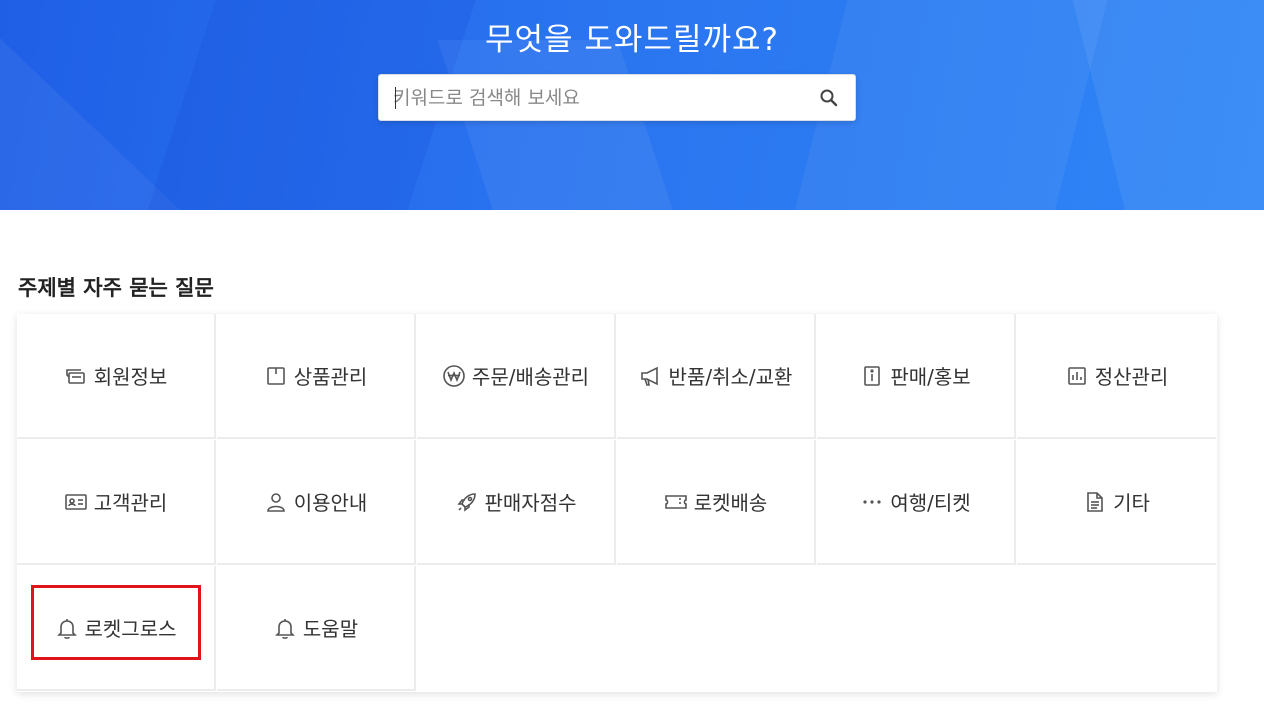 The image size is (1264, 711). Describe the element at coordinates (1131, 503) in the screenshot. I see `category-label: 기타` at that location.